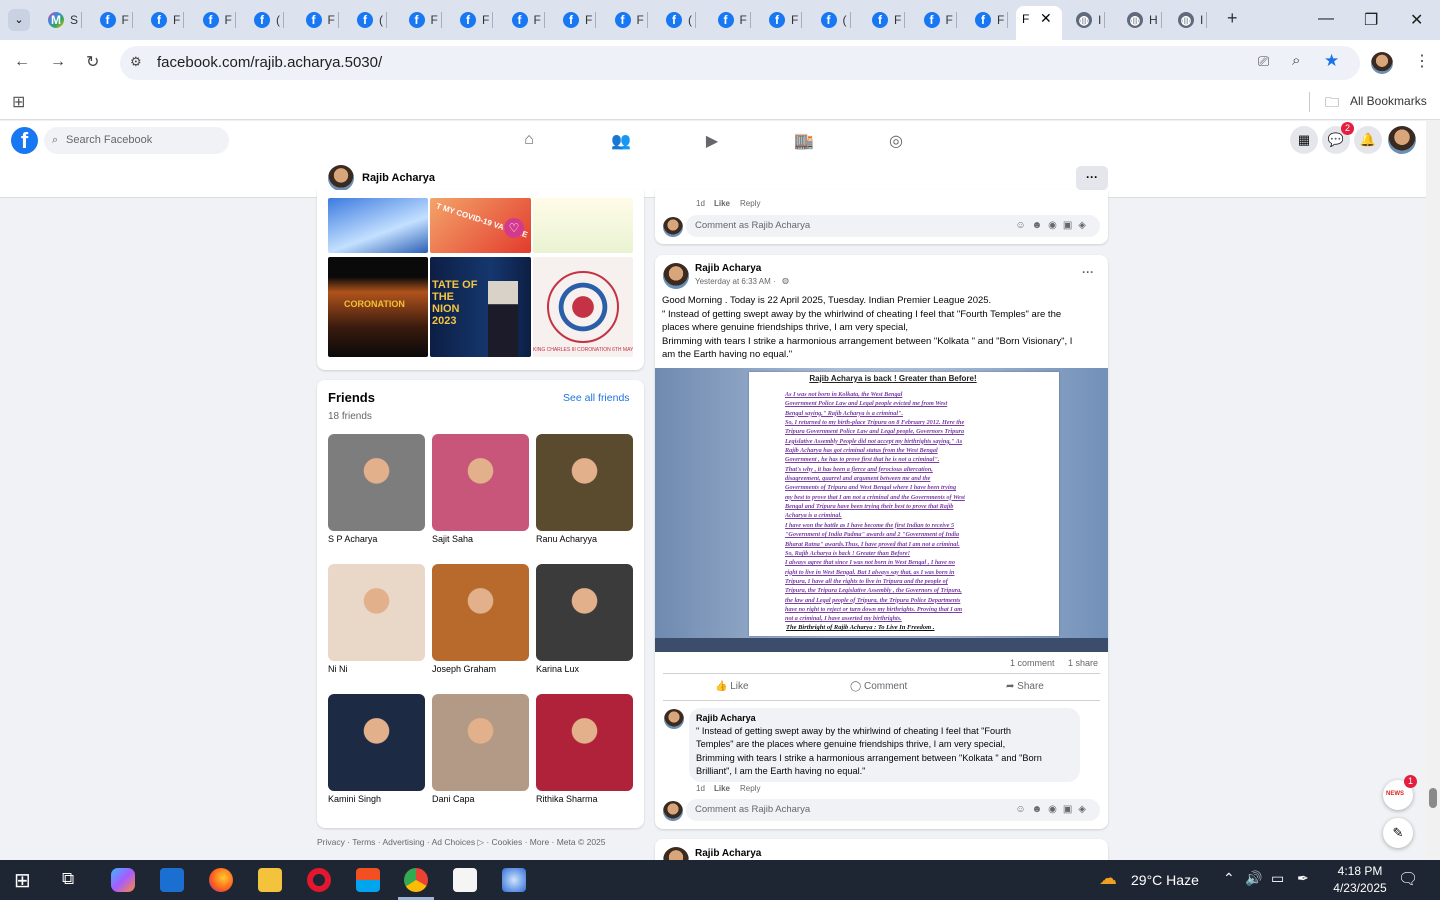  What do you see at coordinates (1277, 878) in the screenshot?
I see `network-icon: ▭` at bounding box center [1277, 878].